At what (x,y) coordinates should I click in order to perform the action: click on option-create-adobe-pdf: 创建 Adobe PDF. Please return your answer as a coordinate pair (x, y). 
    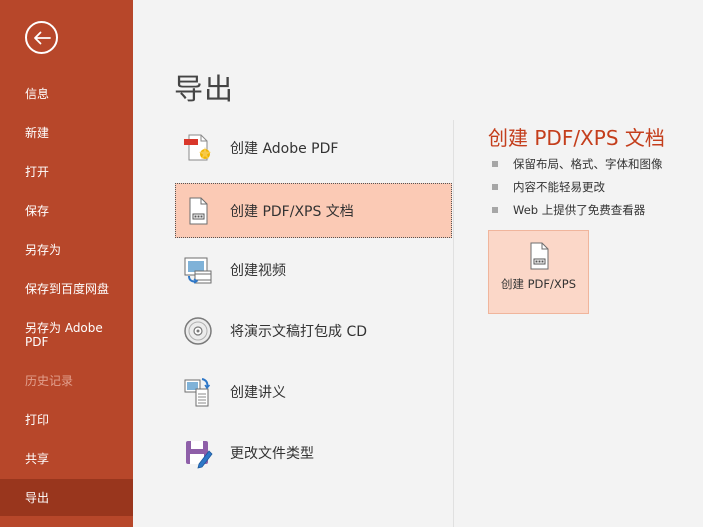
    Looking at the image, I should click on (313, 147).